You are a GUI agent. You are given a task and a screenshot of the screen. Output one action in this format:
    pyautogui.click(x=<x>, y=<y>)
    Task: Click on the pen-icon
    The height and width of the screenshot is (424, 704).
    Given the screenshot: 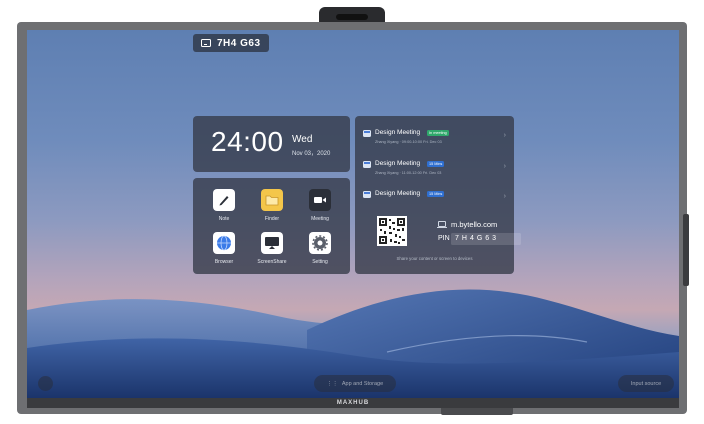 What is the action you would take?
    pyautogui.click(x=224, y=200)
    